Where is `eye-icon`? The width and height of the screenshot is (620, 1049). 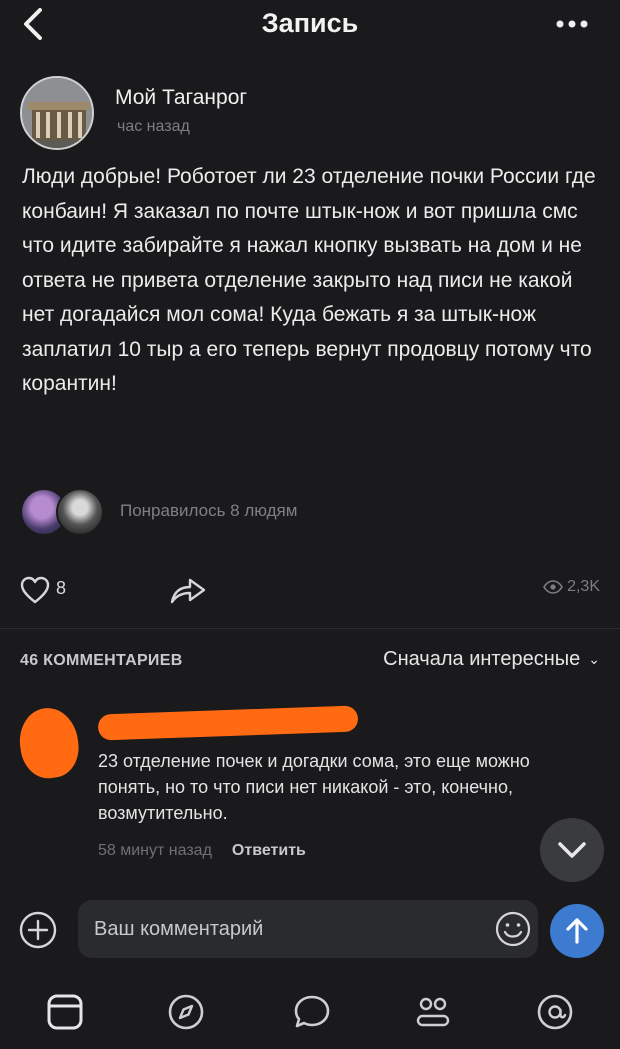
eye-icon is located at coordinates (553, 586).